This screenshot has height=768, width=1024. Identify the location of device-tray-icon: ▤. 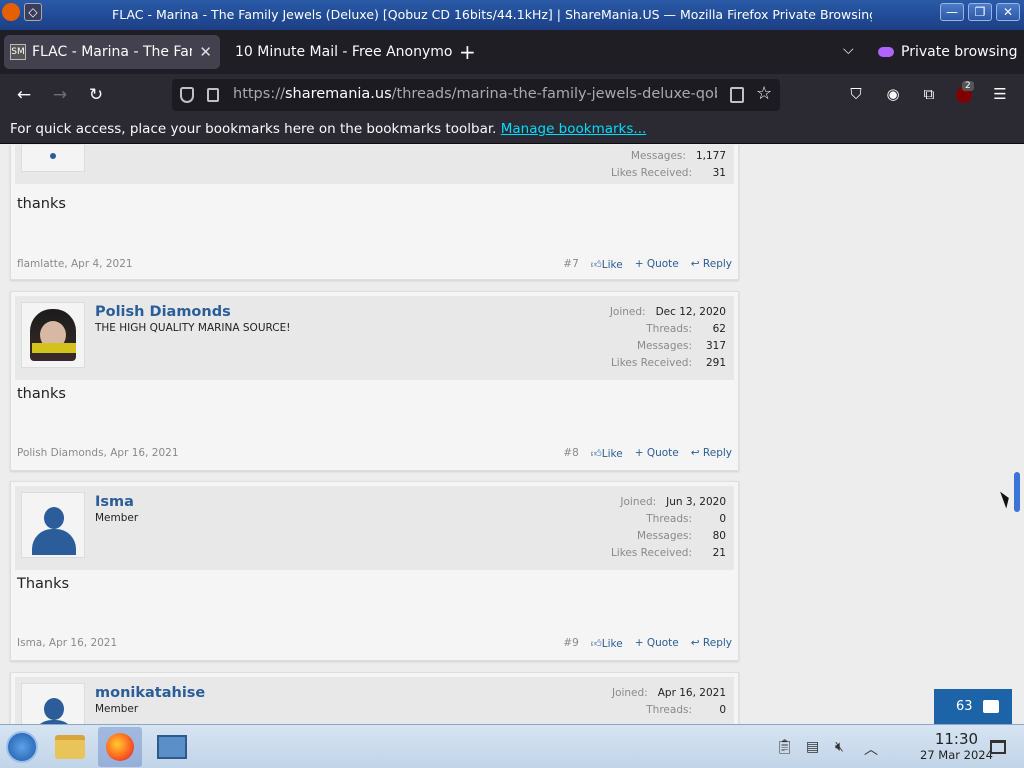
(812, 747).